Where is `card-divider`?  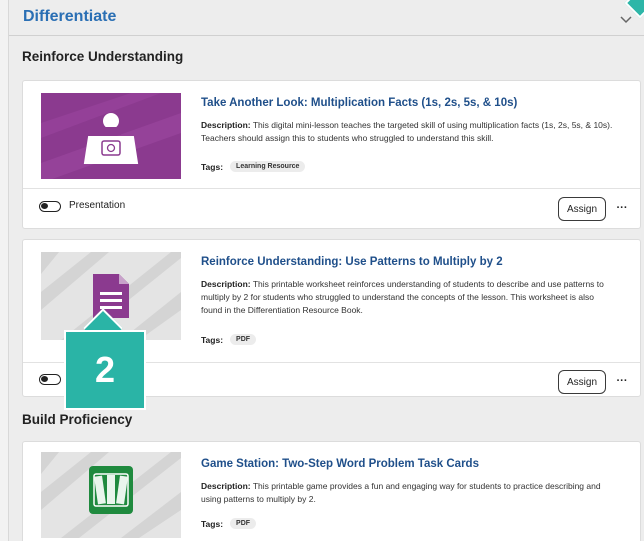 card-divider is located at coordinates (331, 188).